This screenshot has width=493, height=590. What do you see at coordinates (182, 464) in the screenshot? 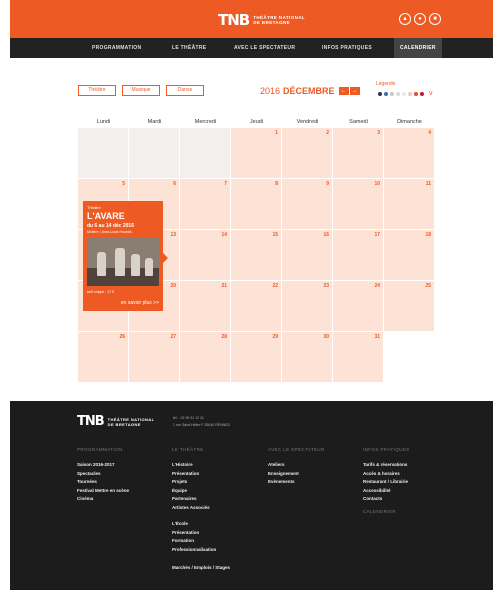
I see `footer-link: L'Histoire` at bounding box center [182, 464].